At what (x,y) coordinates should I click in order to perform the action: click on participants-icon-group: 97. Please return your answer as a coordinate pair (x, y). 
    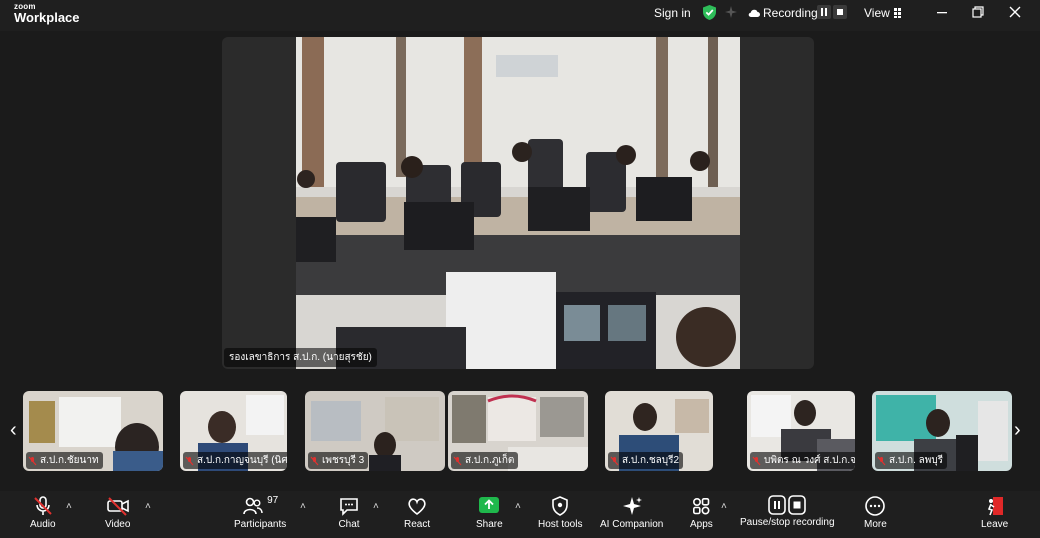
    Looking at the image, I should click on (260, 506).